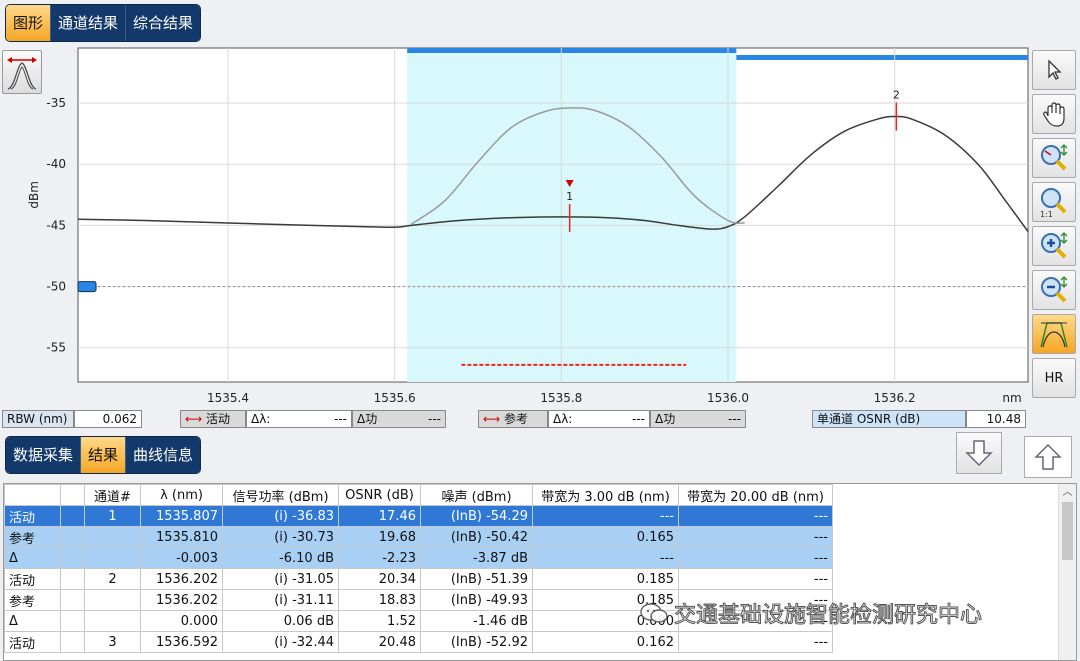  What do you see at coordinates (44, 455) in the screenshot?
I see `tab-acquisition: 数据采集` at bounding box center [44, 455].